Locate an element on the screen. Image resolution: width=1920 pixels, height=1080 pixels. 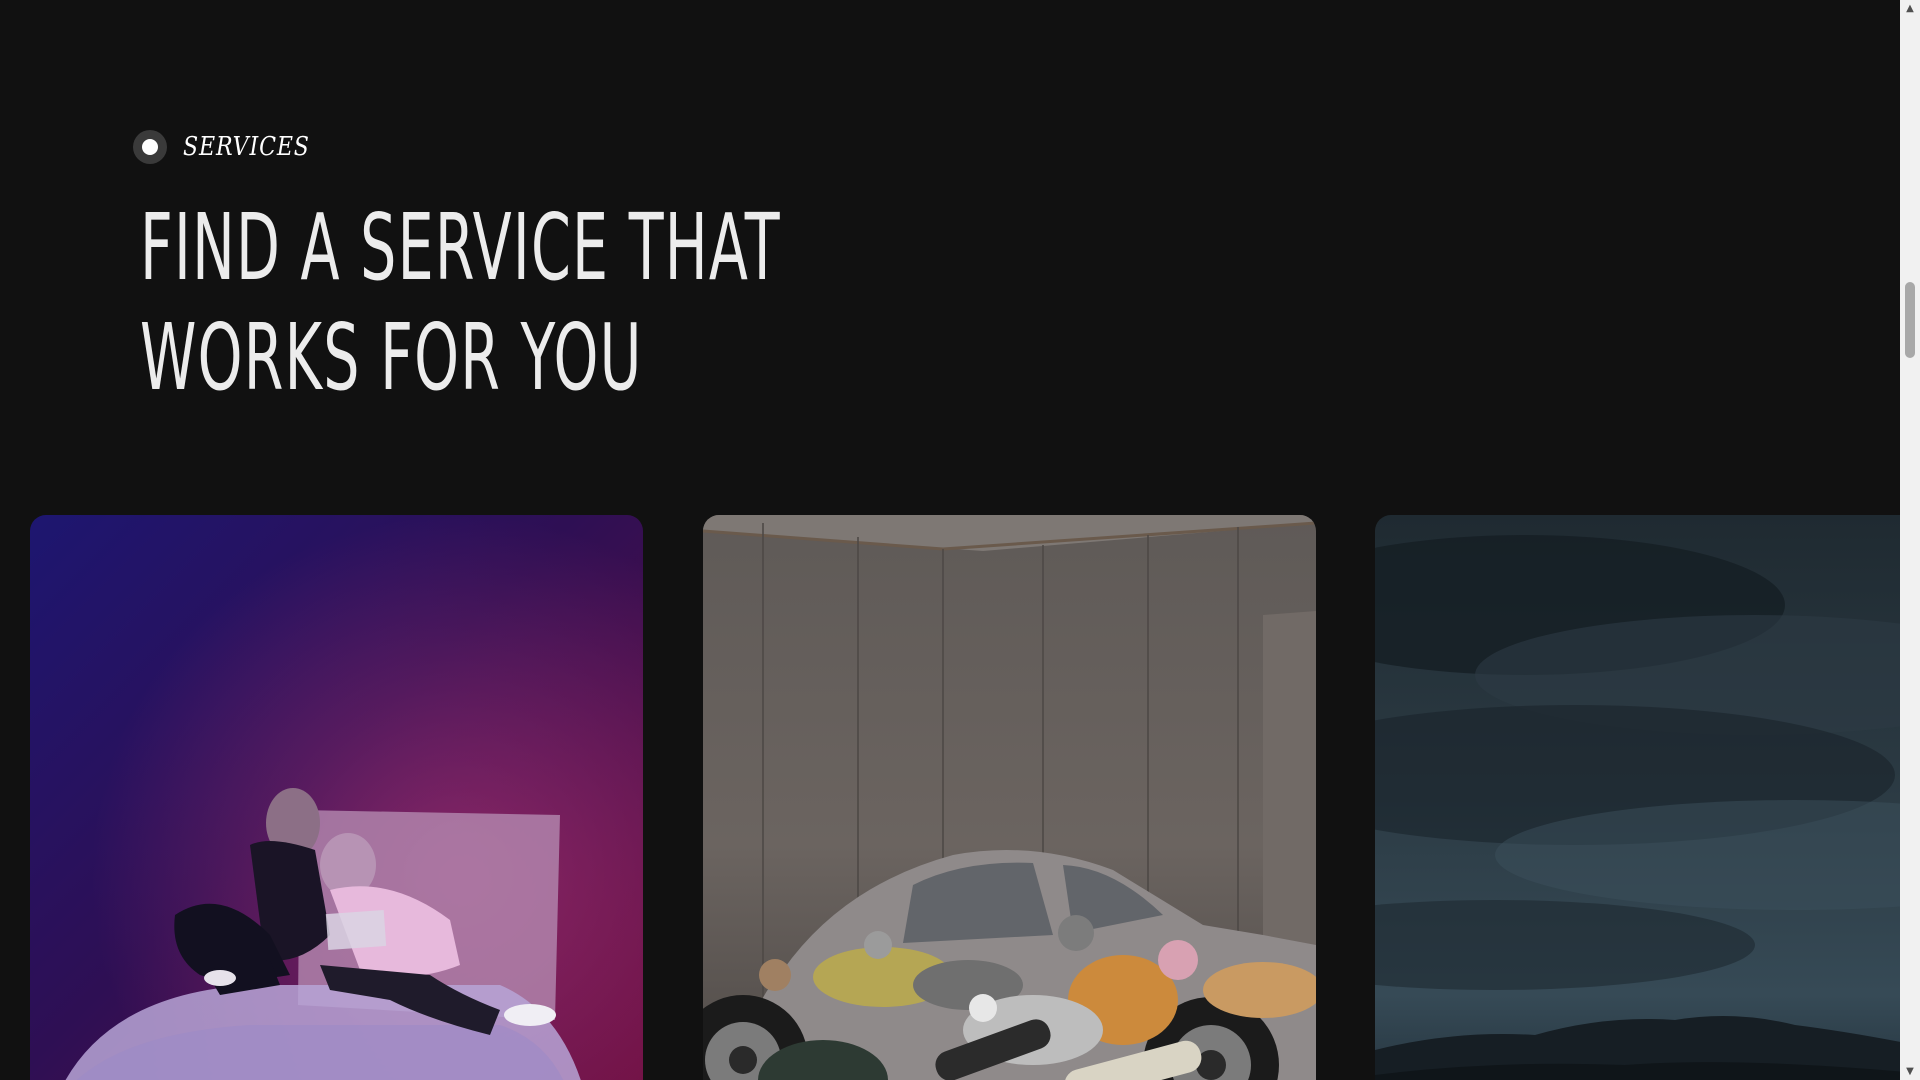
card-3-image is located at coordinates (1637, 807).